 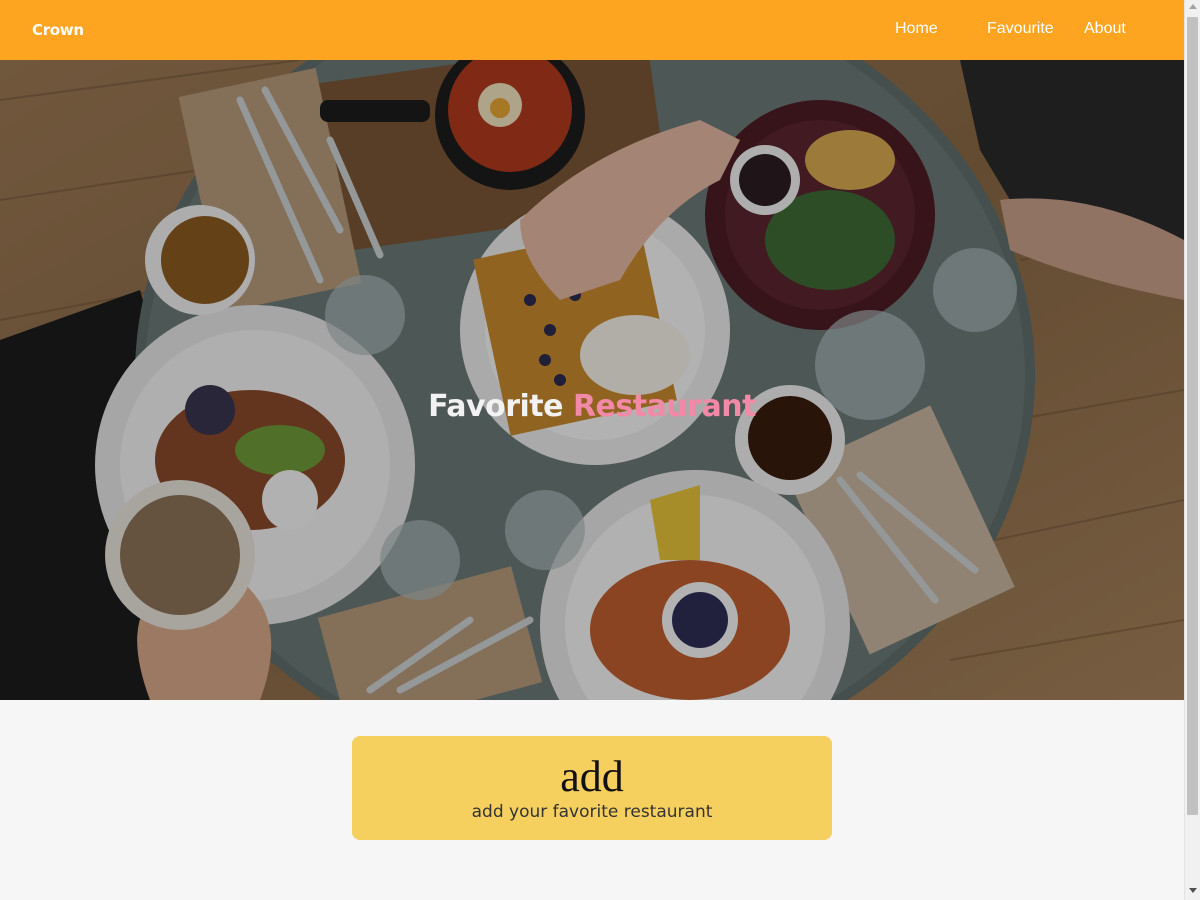 What do you see at coordinates (1105, 31) in the screenshot?
I see `nav-about-link: About` at bounding box center [1105, 31].